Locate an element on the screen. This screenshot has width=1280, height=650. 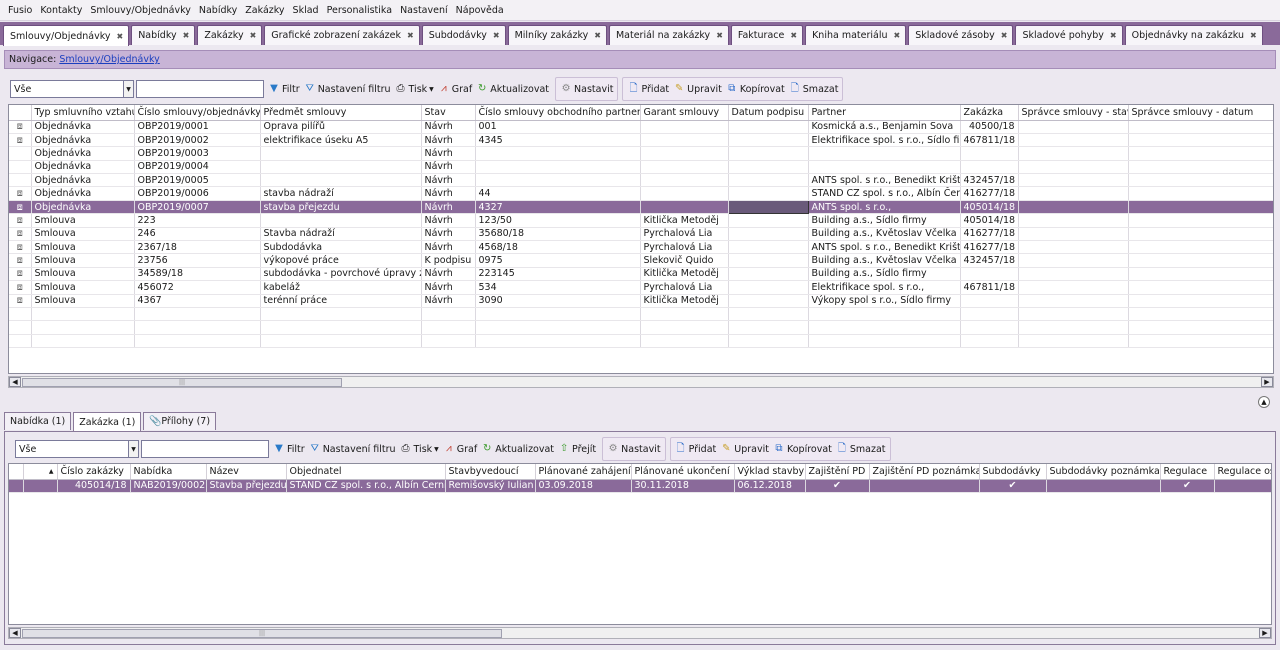
cell-nabidka: NAB2019/0002 is located at coordinates (168, 486).